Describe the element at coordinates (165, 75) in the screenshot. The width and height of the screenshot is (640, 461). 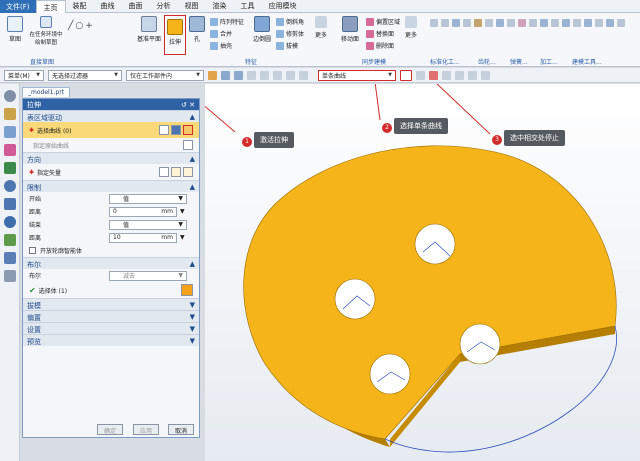
I see `scope-dropdown: 仅在工作部件内 ▼` at that location.